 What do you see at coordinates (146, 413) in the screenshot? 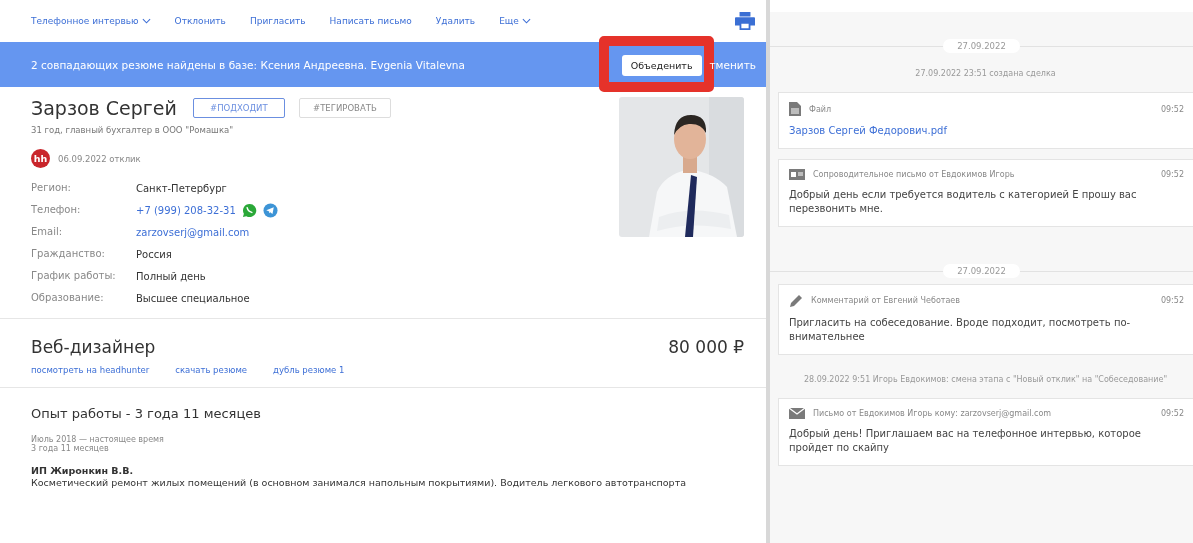
I see `experience-title: Опыт работы - 3 года 11 месяцев` at bounding box center [146, 413].